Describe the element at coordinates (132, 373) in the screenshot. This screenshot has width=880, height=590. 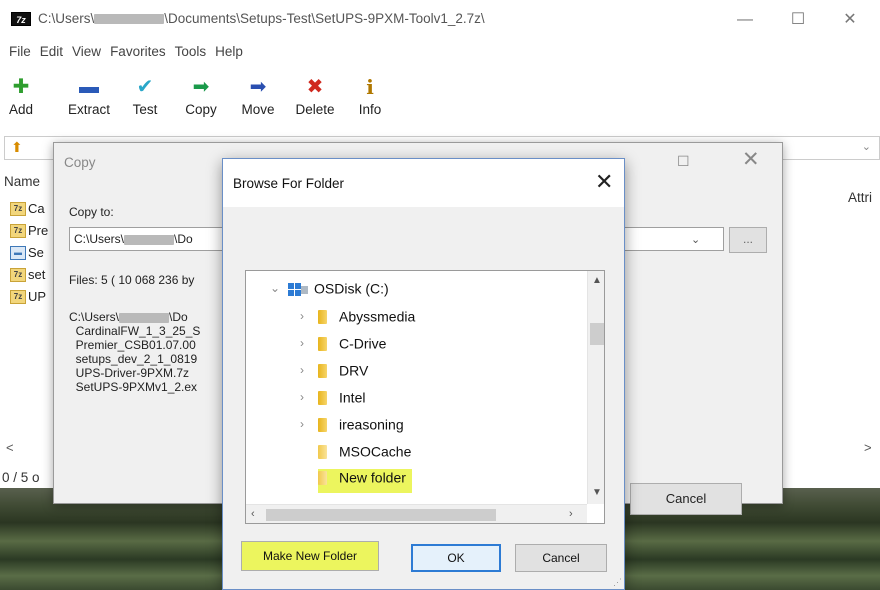
I see `copy-file-item: UPS-Driver-9PXM.7z` at that location.